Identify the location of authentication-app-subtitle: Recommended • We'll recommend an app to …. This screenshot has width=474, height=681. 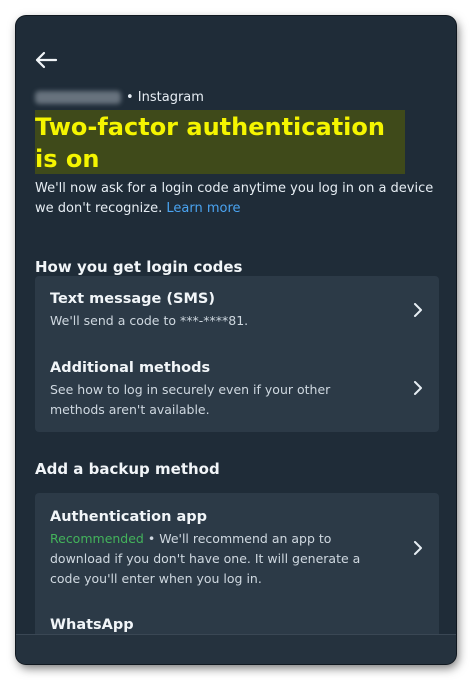
(210, 559).